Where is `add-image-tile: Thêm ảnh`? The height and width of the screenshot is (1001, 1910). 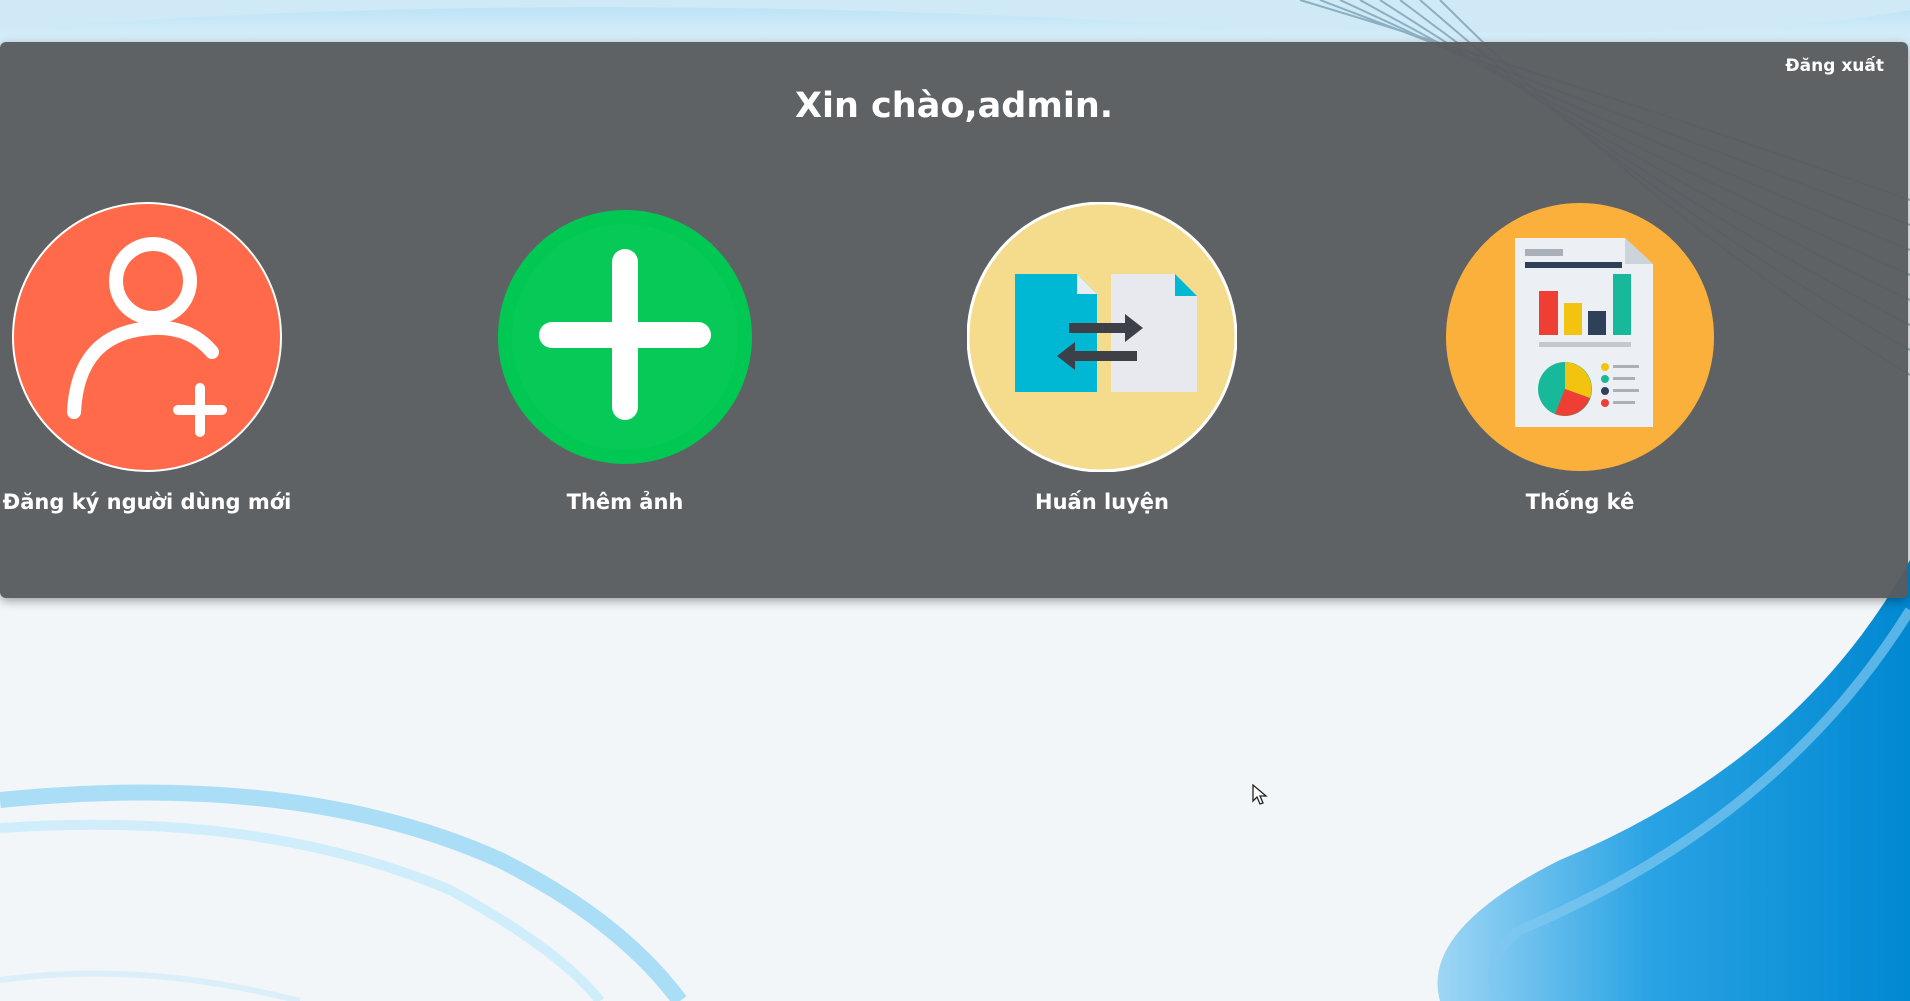
add-image-tile: Thêm ảnh is located at coordinates (625, 358).